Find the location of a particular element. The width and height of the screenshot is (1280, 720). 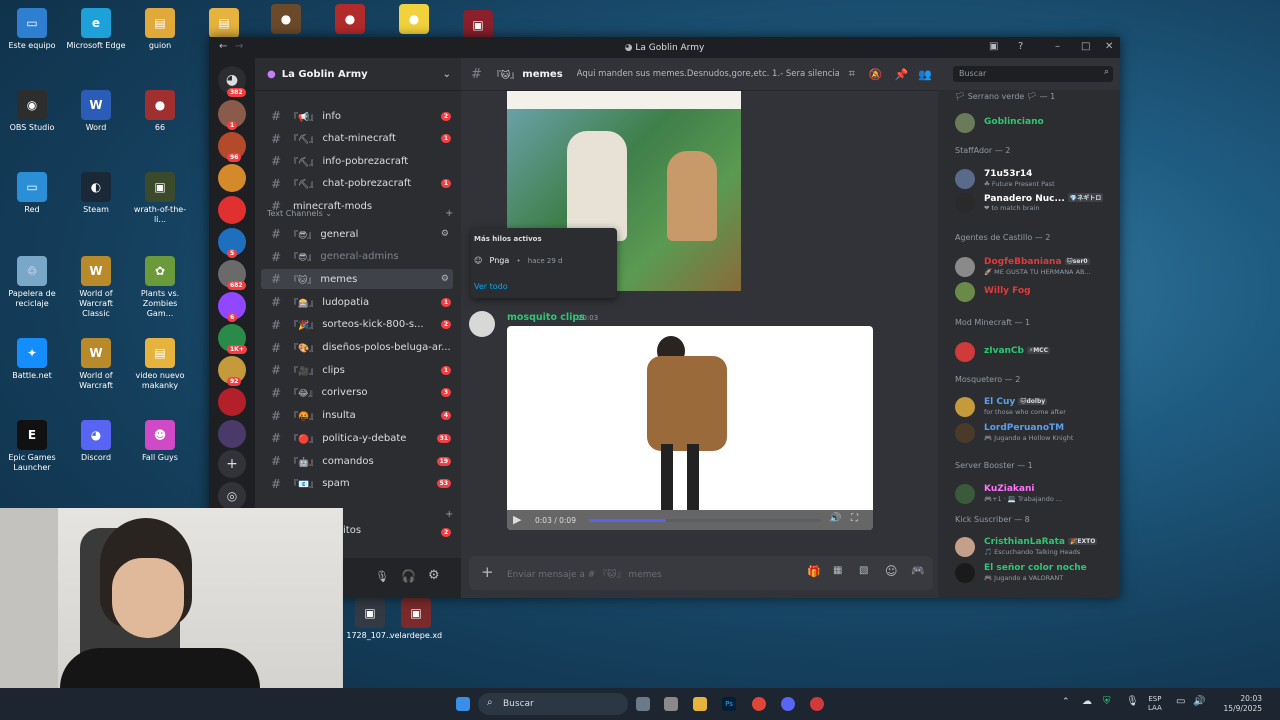

channel-item: # 『⛏』 info-pobrezacraft is located at coordinates (357, 161).